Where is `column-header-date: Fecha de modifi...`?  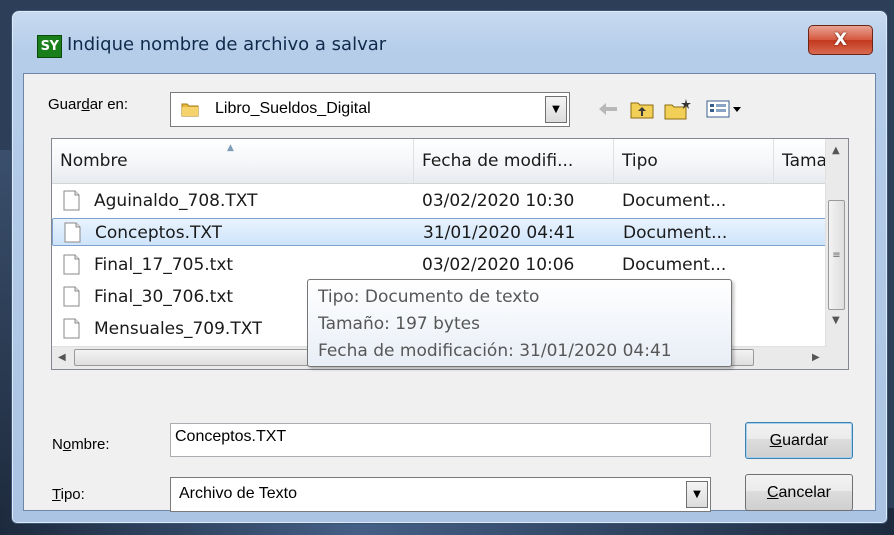
column-header-date: Fecha de modifi... is located at coordinates (514, 161).